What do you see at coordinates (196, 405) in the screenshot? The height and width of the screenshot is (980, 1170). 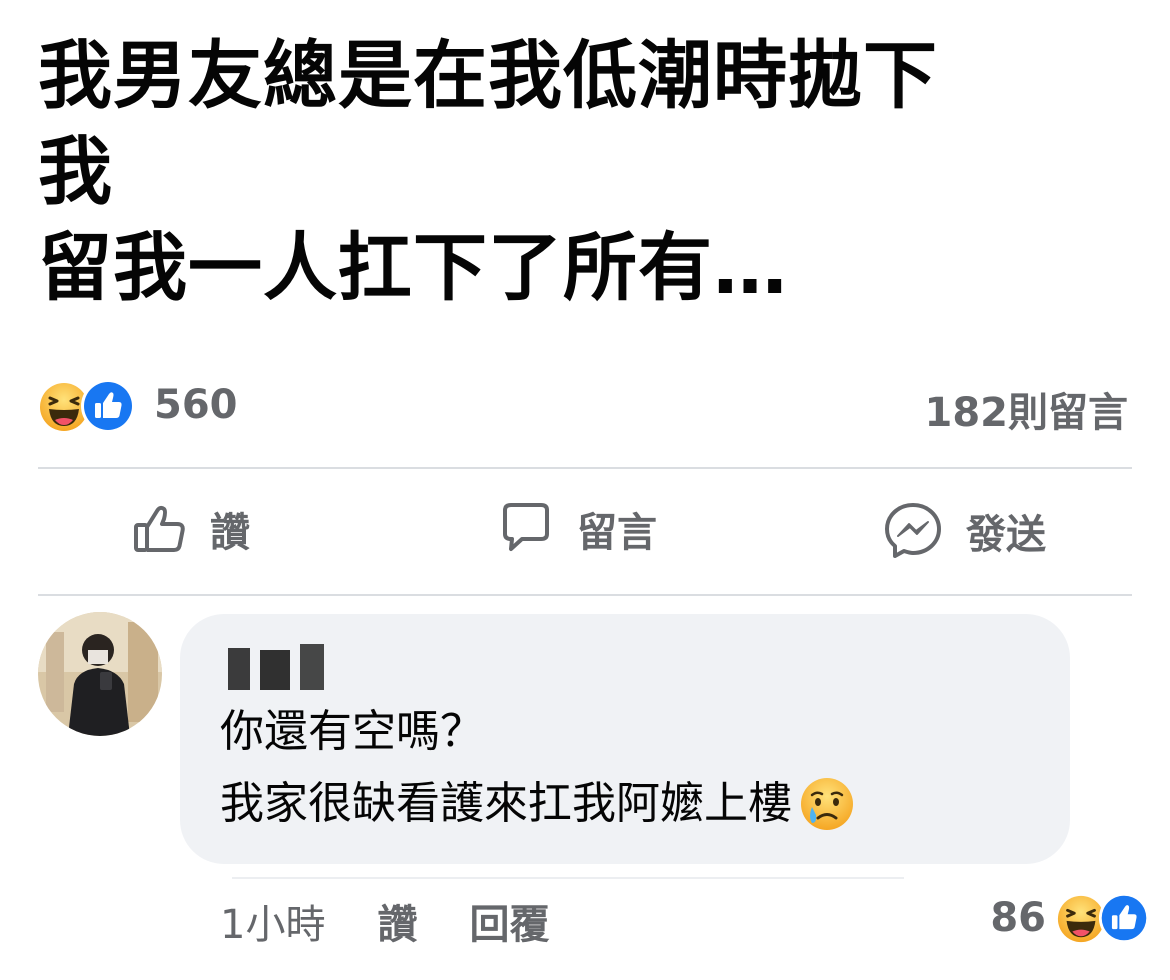 I see `reaction-count: 560` at bounding box center [196, 405].